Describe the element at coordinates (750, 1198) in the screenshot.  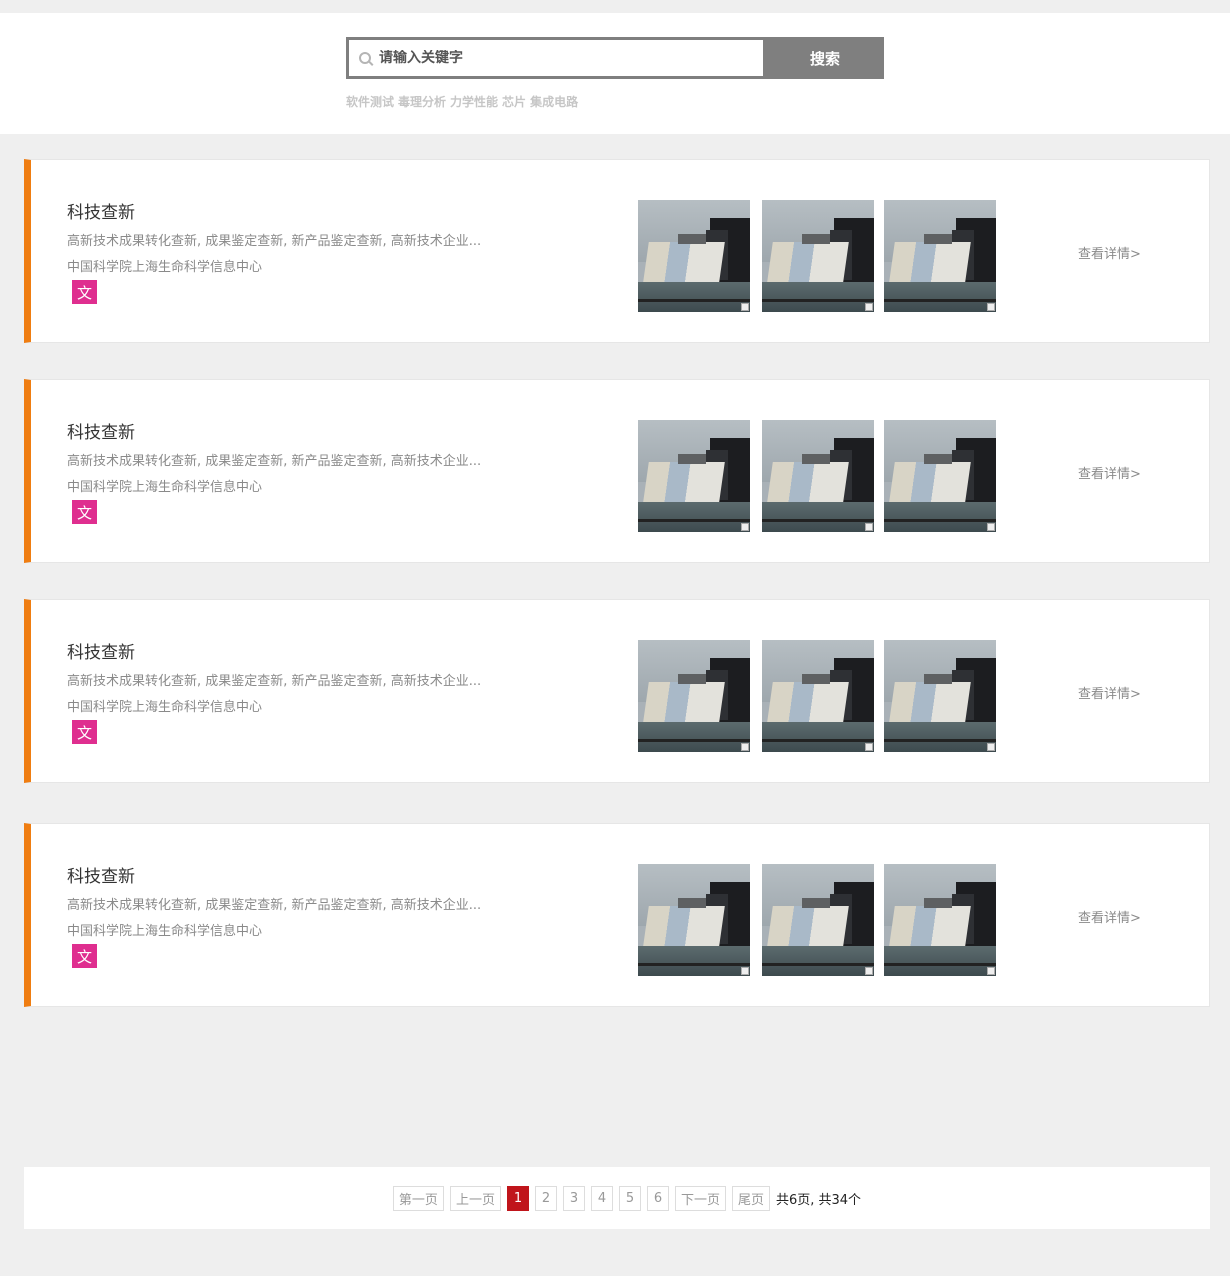
I see `last-page-button: 尾页` at that location.